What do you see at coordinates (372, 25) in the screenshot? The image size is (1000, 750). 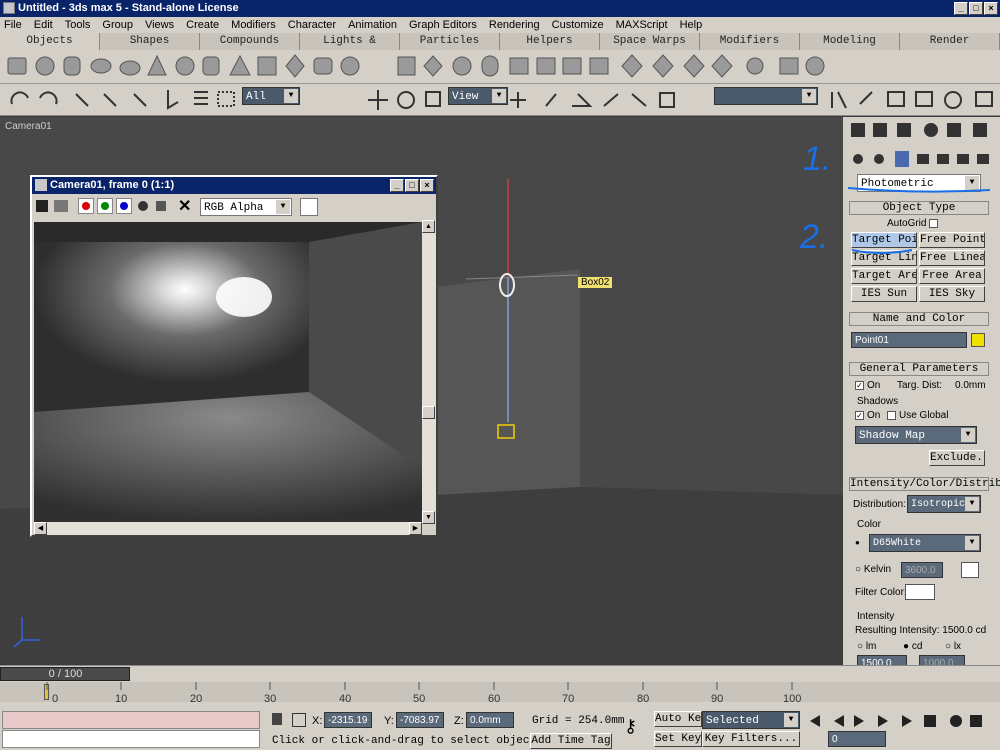 I see `menu-animation: Animation` at bounding box center [372, 25].